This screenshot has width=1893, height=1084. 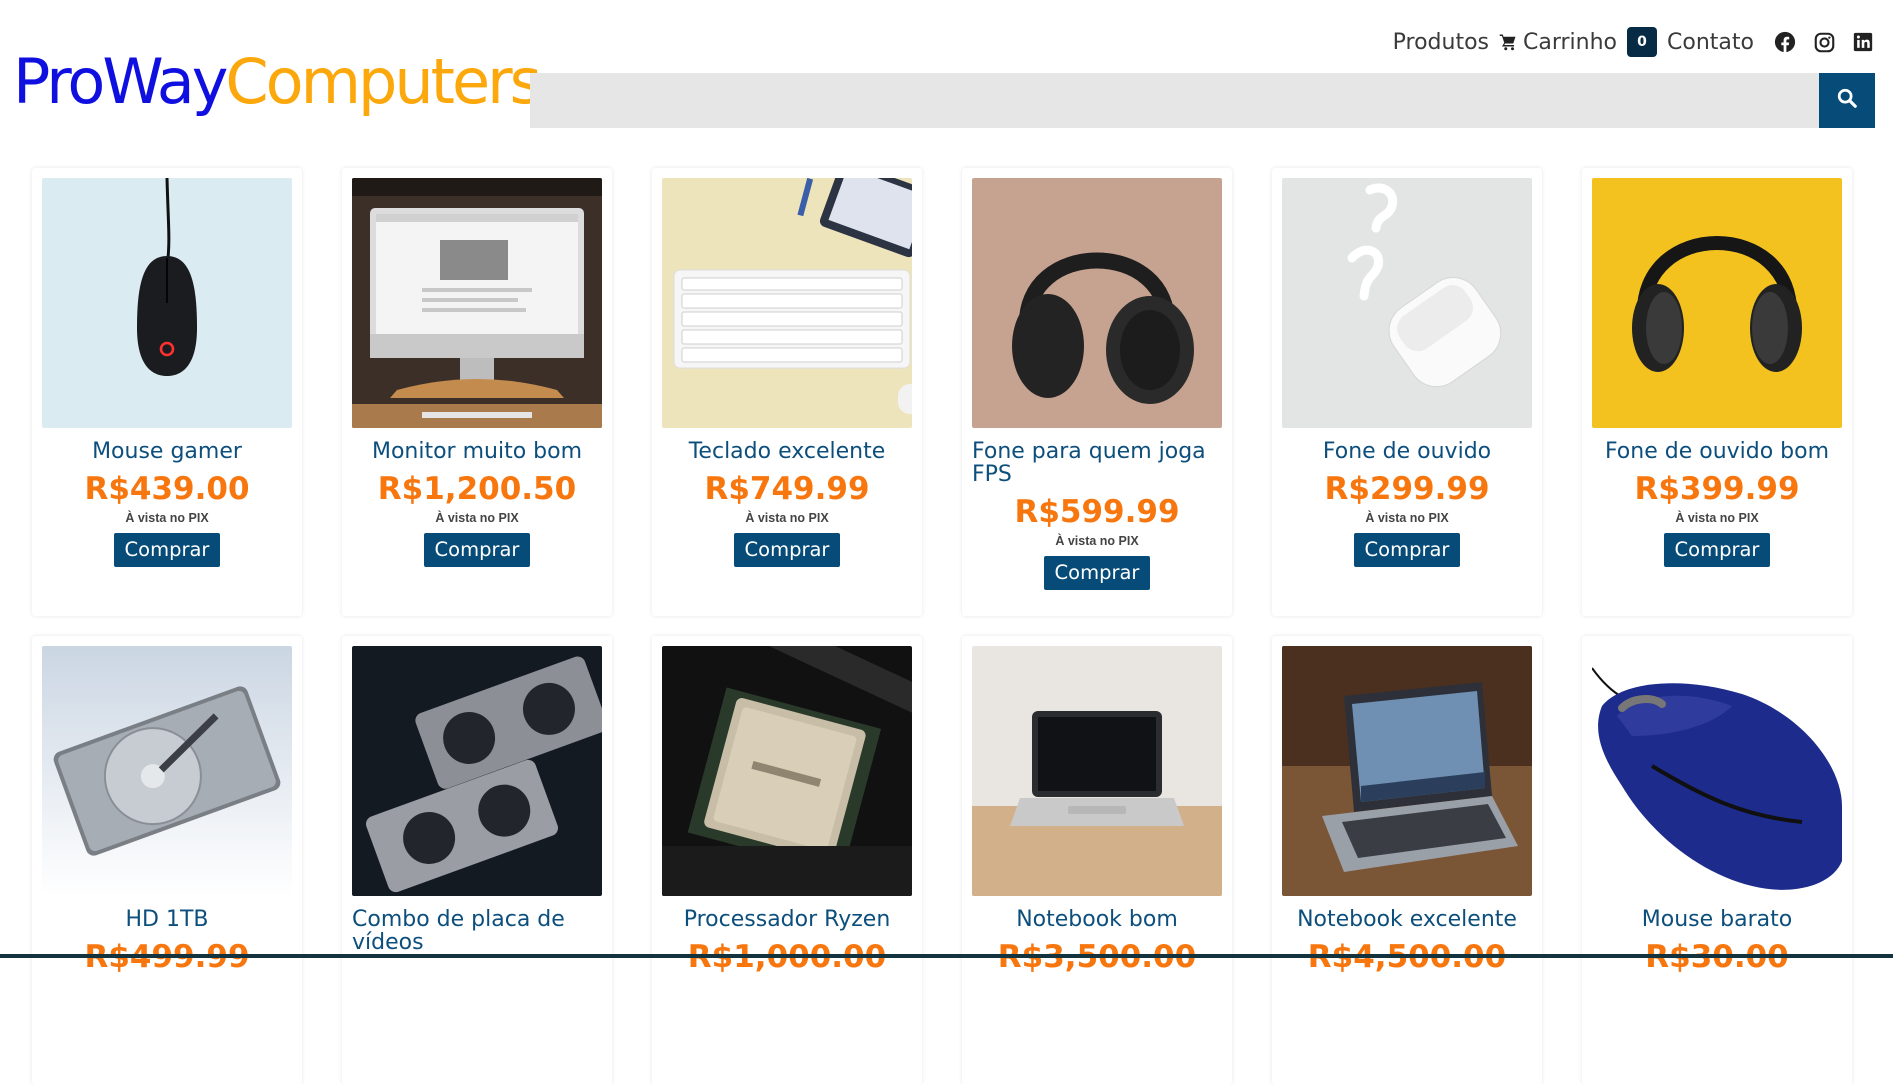 What do you see at coordinates (1717, 451) in the screenshot?
I see `product-name: Fone de ouvido bom` at bounding box center [1717, 451].